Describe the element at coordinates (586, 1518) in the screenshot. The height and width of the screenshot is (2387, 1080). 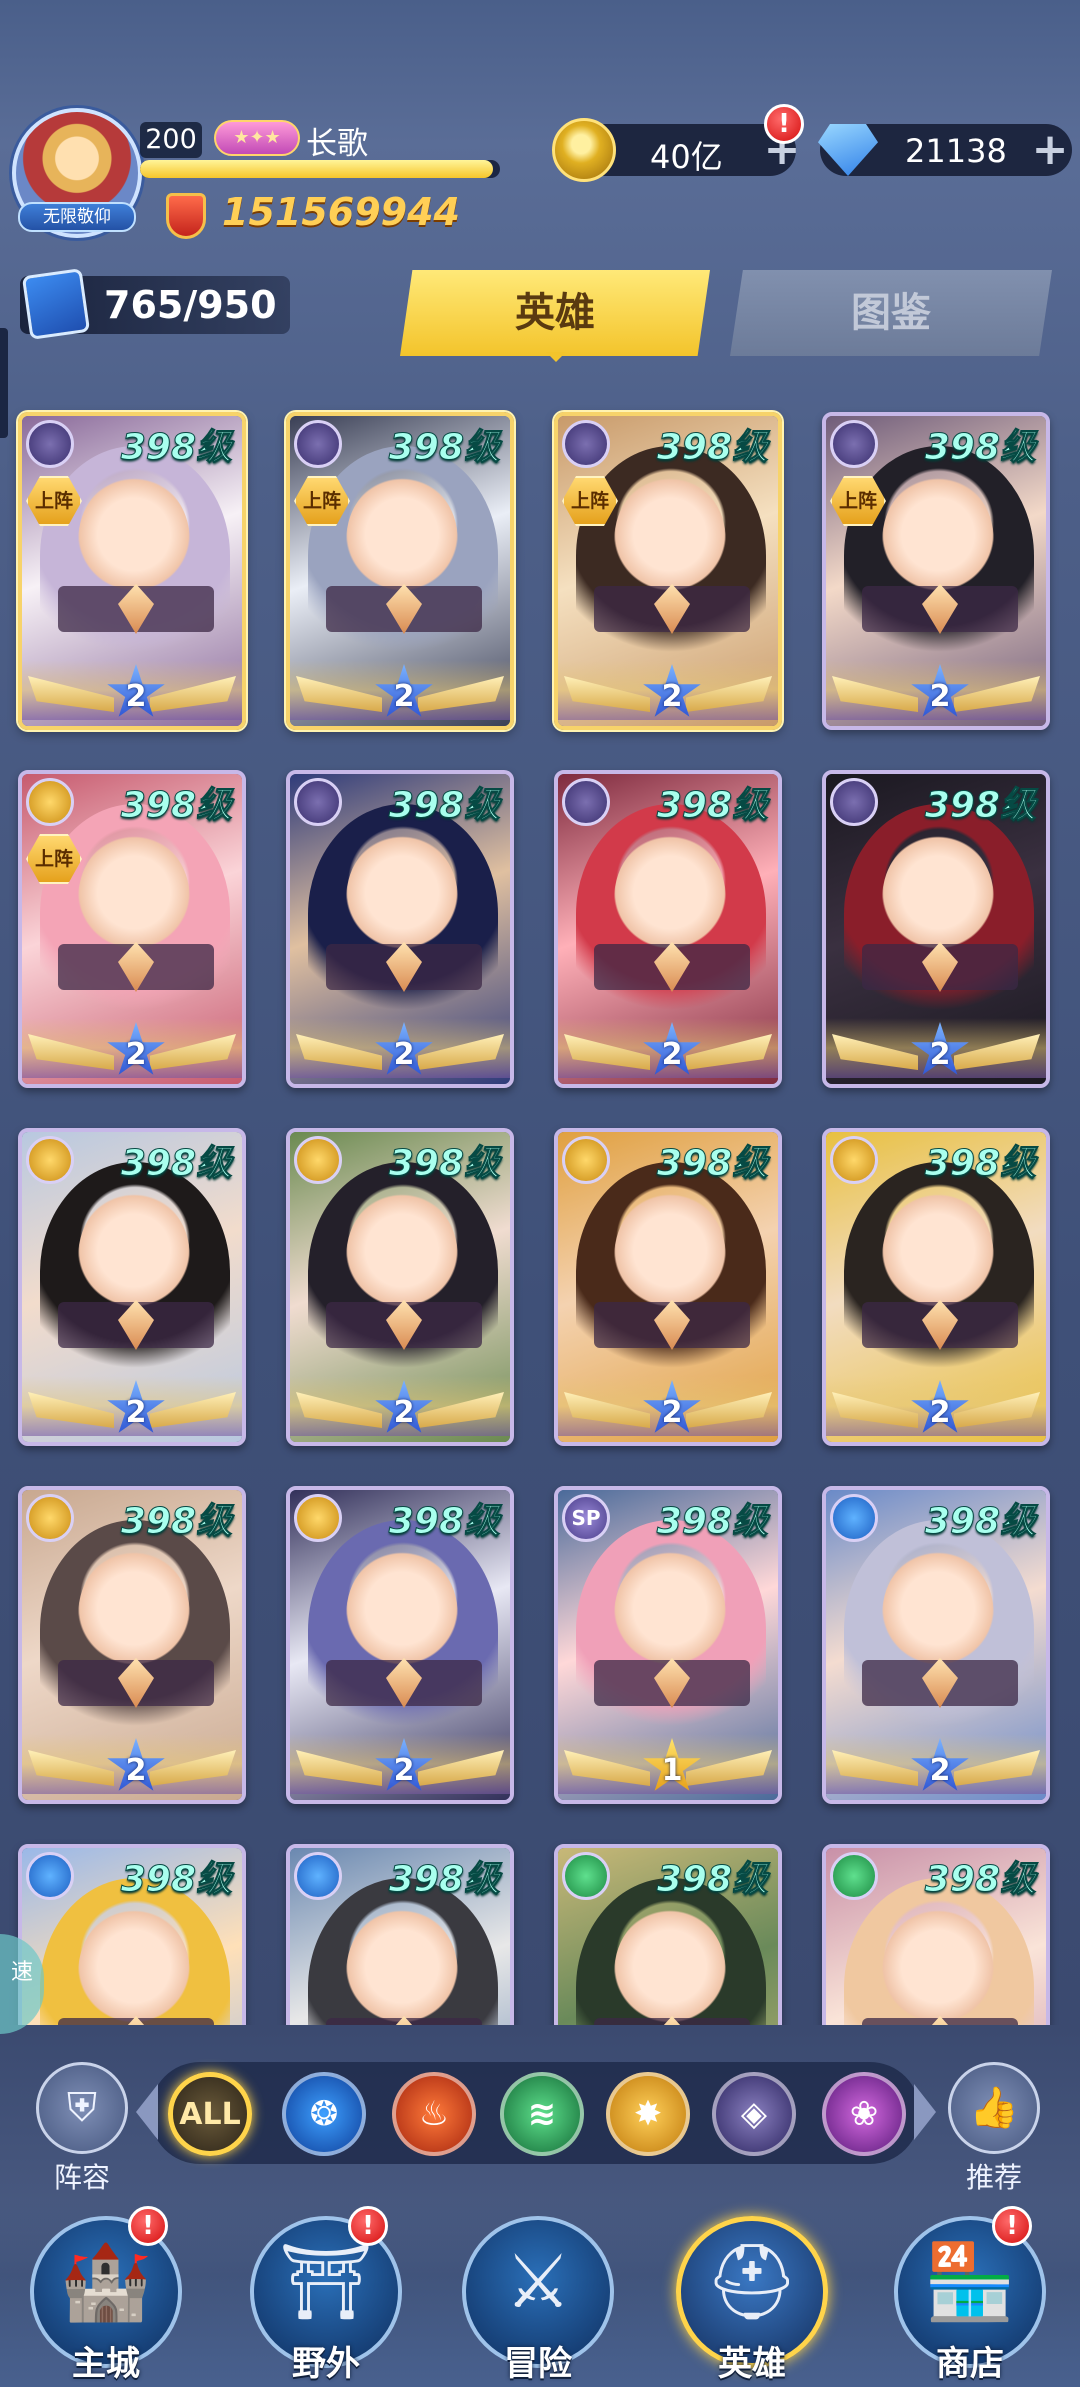
I see `sp-faction-icon: SP` at that location.